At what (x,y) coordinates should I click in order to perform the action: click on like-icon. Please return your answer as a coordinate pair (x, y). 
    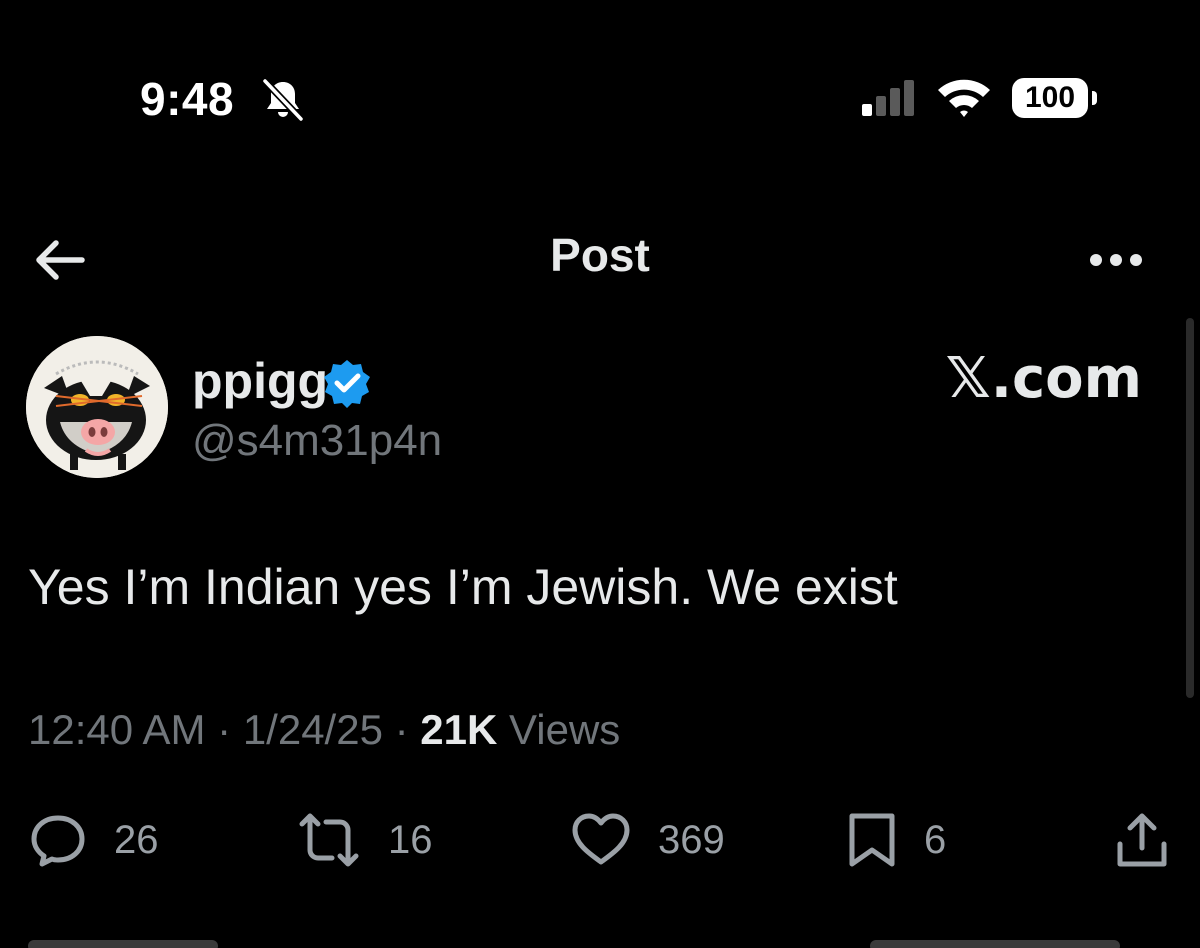
    Looking at the image, I should click on (601, 839).